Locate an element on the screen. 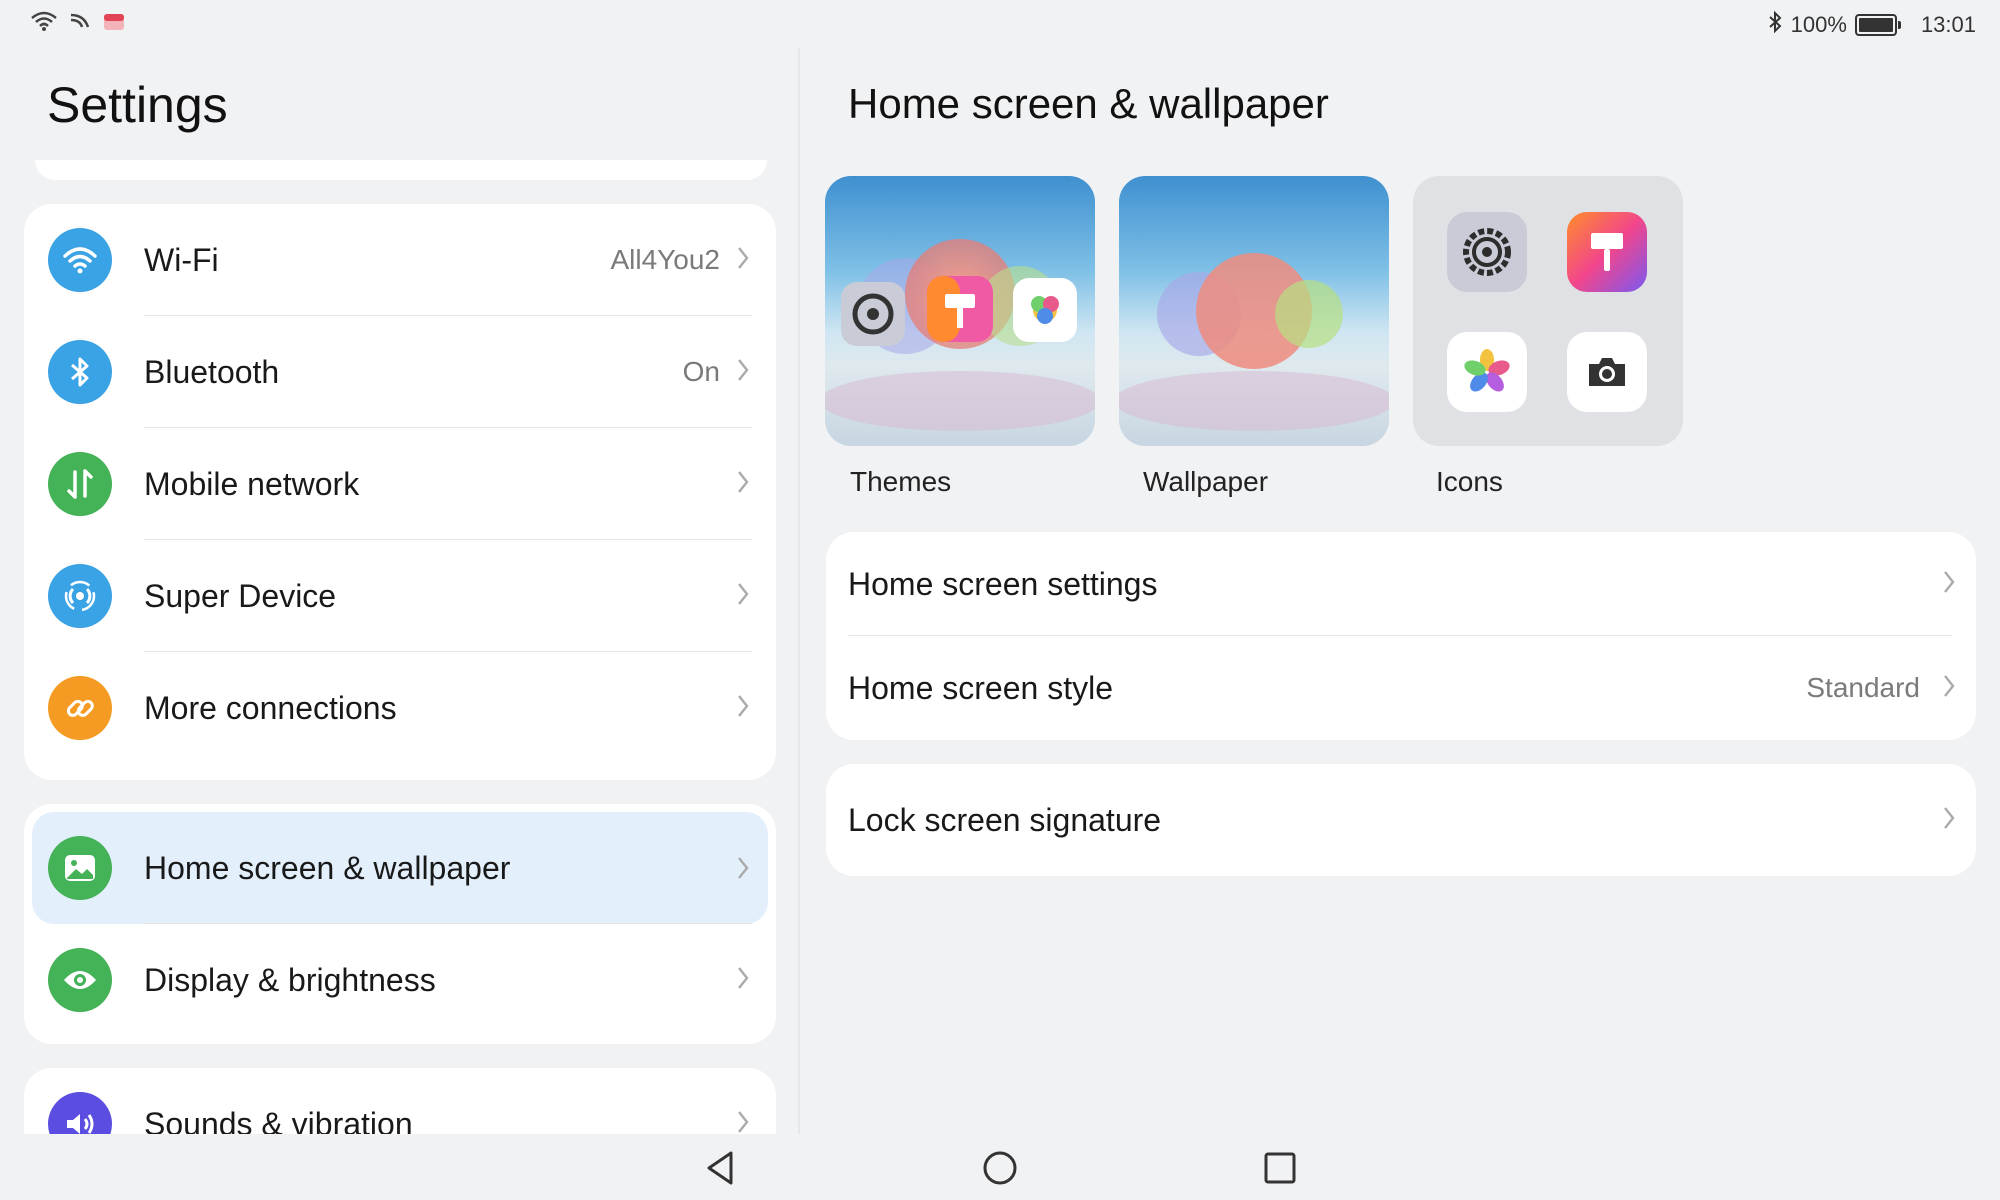 This screenshot has height=1200, width=2000. sidebar-item-display-brightness: Display & brightness is located at coordinates (400, 980).